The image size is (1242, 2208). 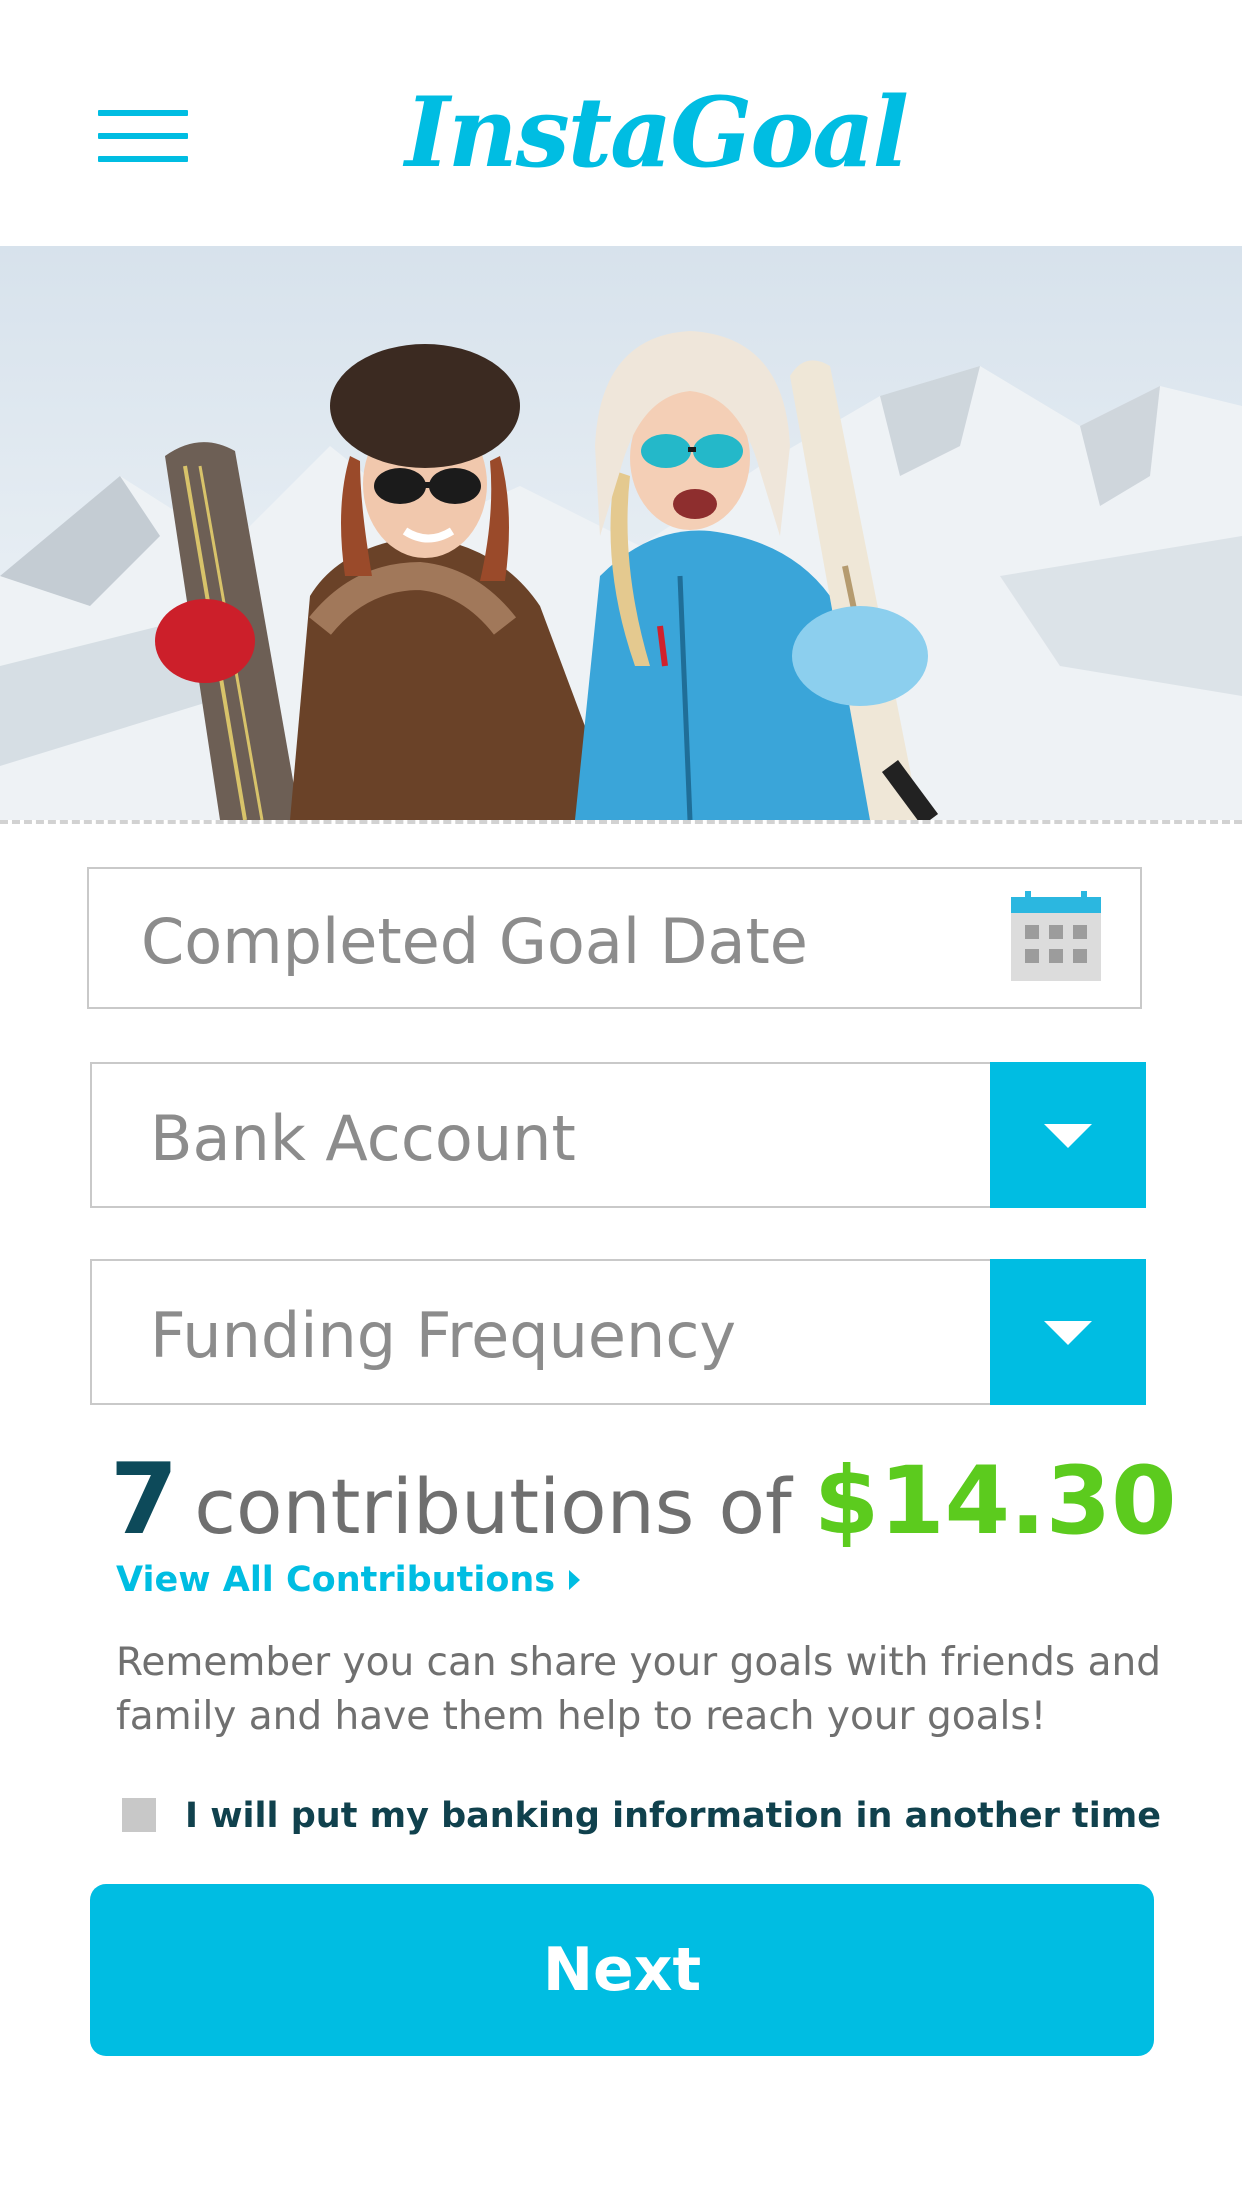 What do you see at coordinates (493, 1506) in the screenshot?
I see `contribution-text: contributions of` at bounding box center [493, 1506].